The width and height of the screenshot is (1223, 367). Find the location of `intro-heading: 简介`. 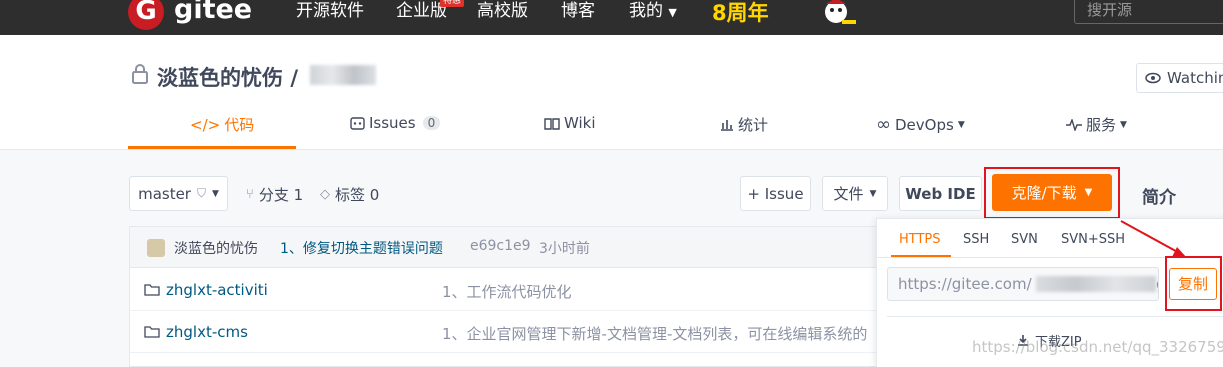

intro-heading: 简介 is located at coordinates (1159, 198).